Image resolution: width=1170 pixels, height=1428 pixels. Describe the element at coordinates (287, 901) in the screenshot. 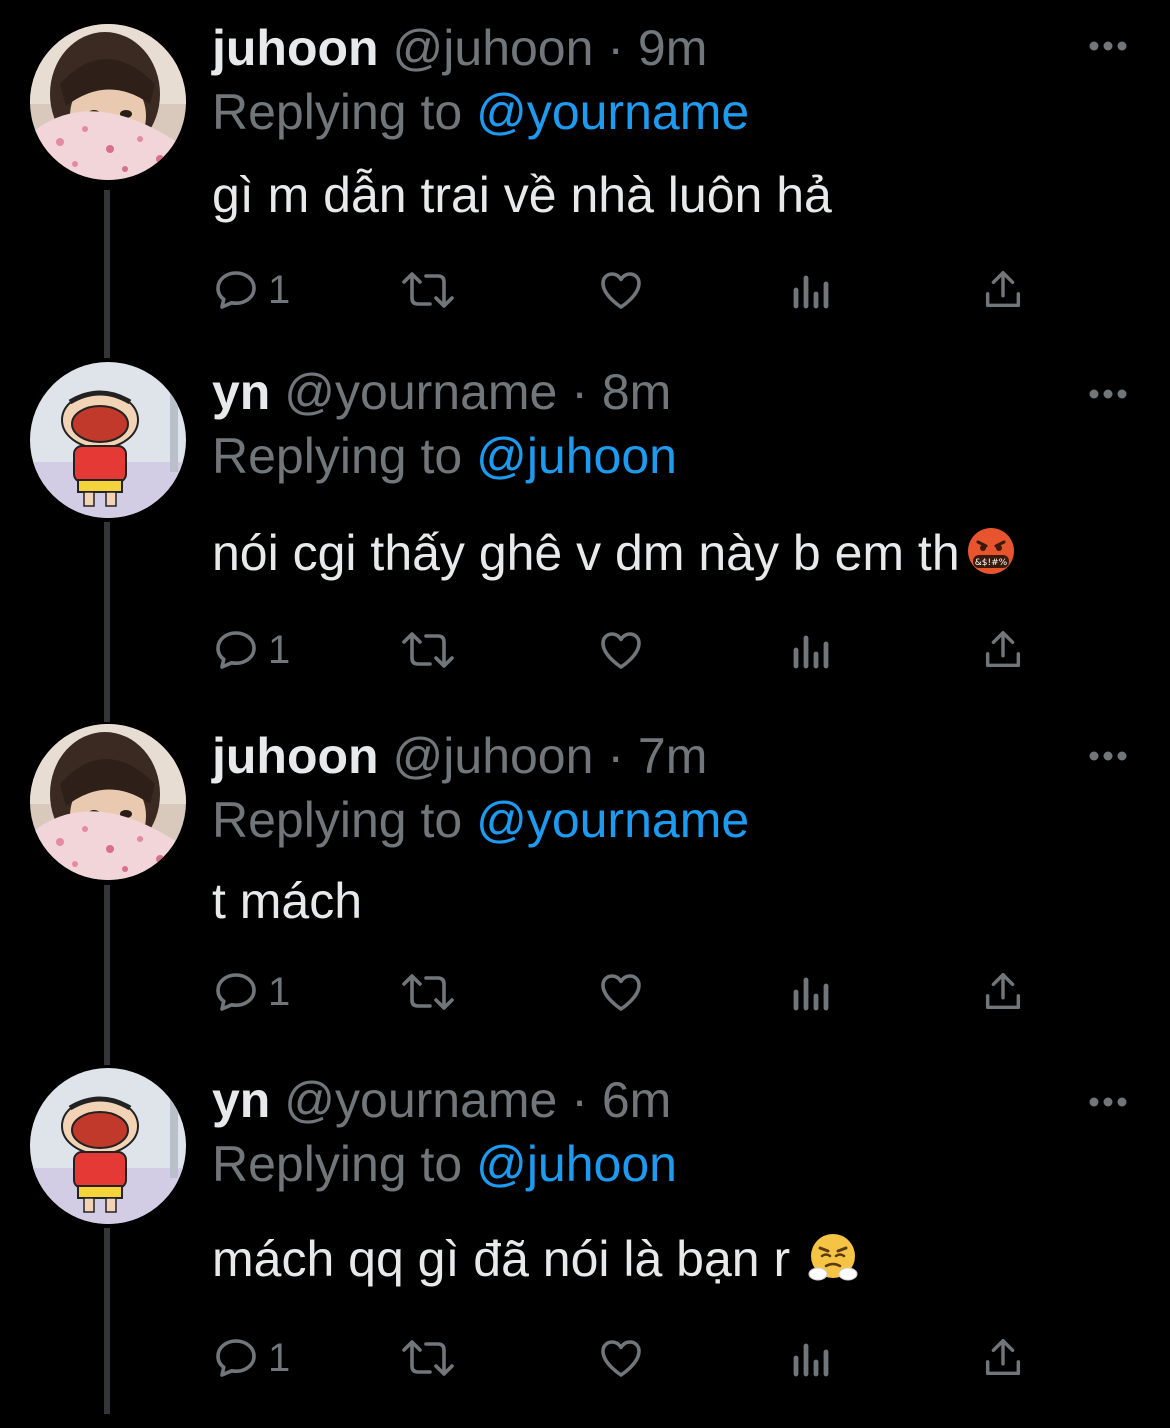

I see `tweet-text-content: t mách` at that location.